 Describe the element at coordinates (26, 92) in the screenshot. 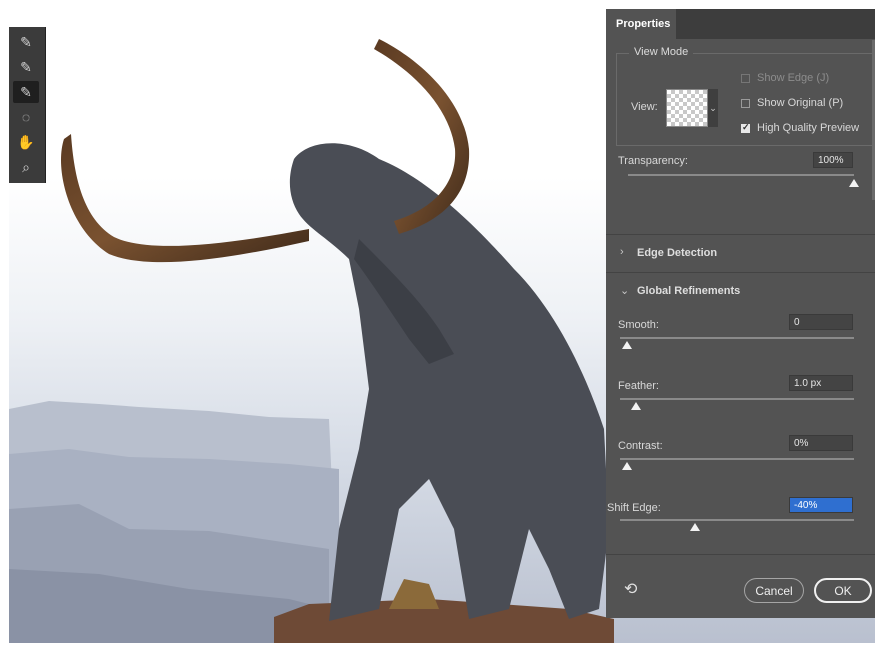

I see `brush-tool-icon: ✎` at that location.